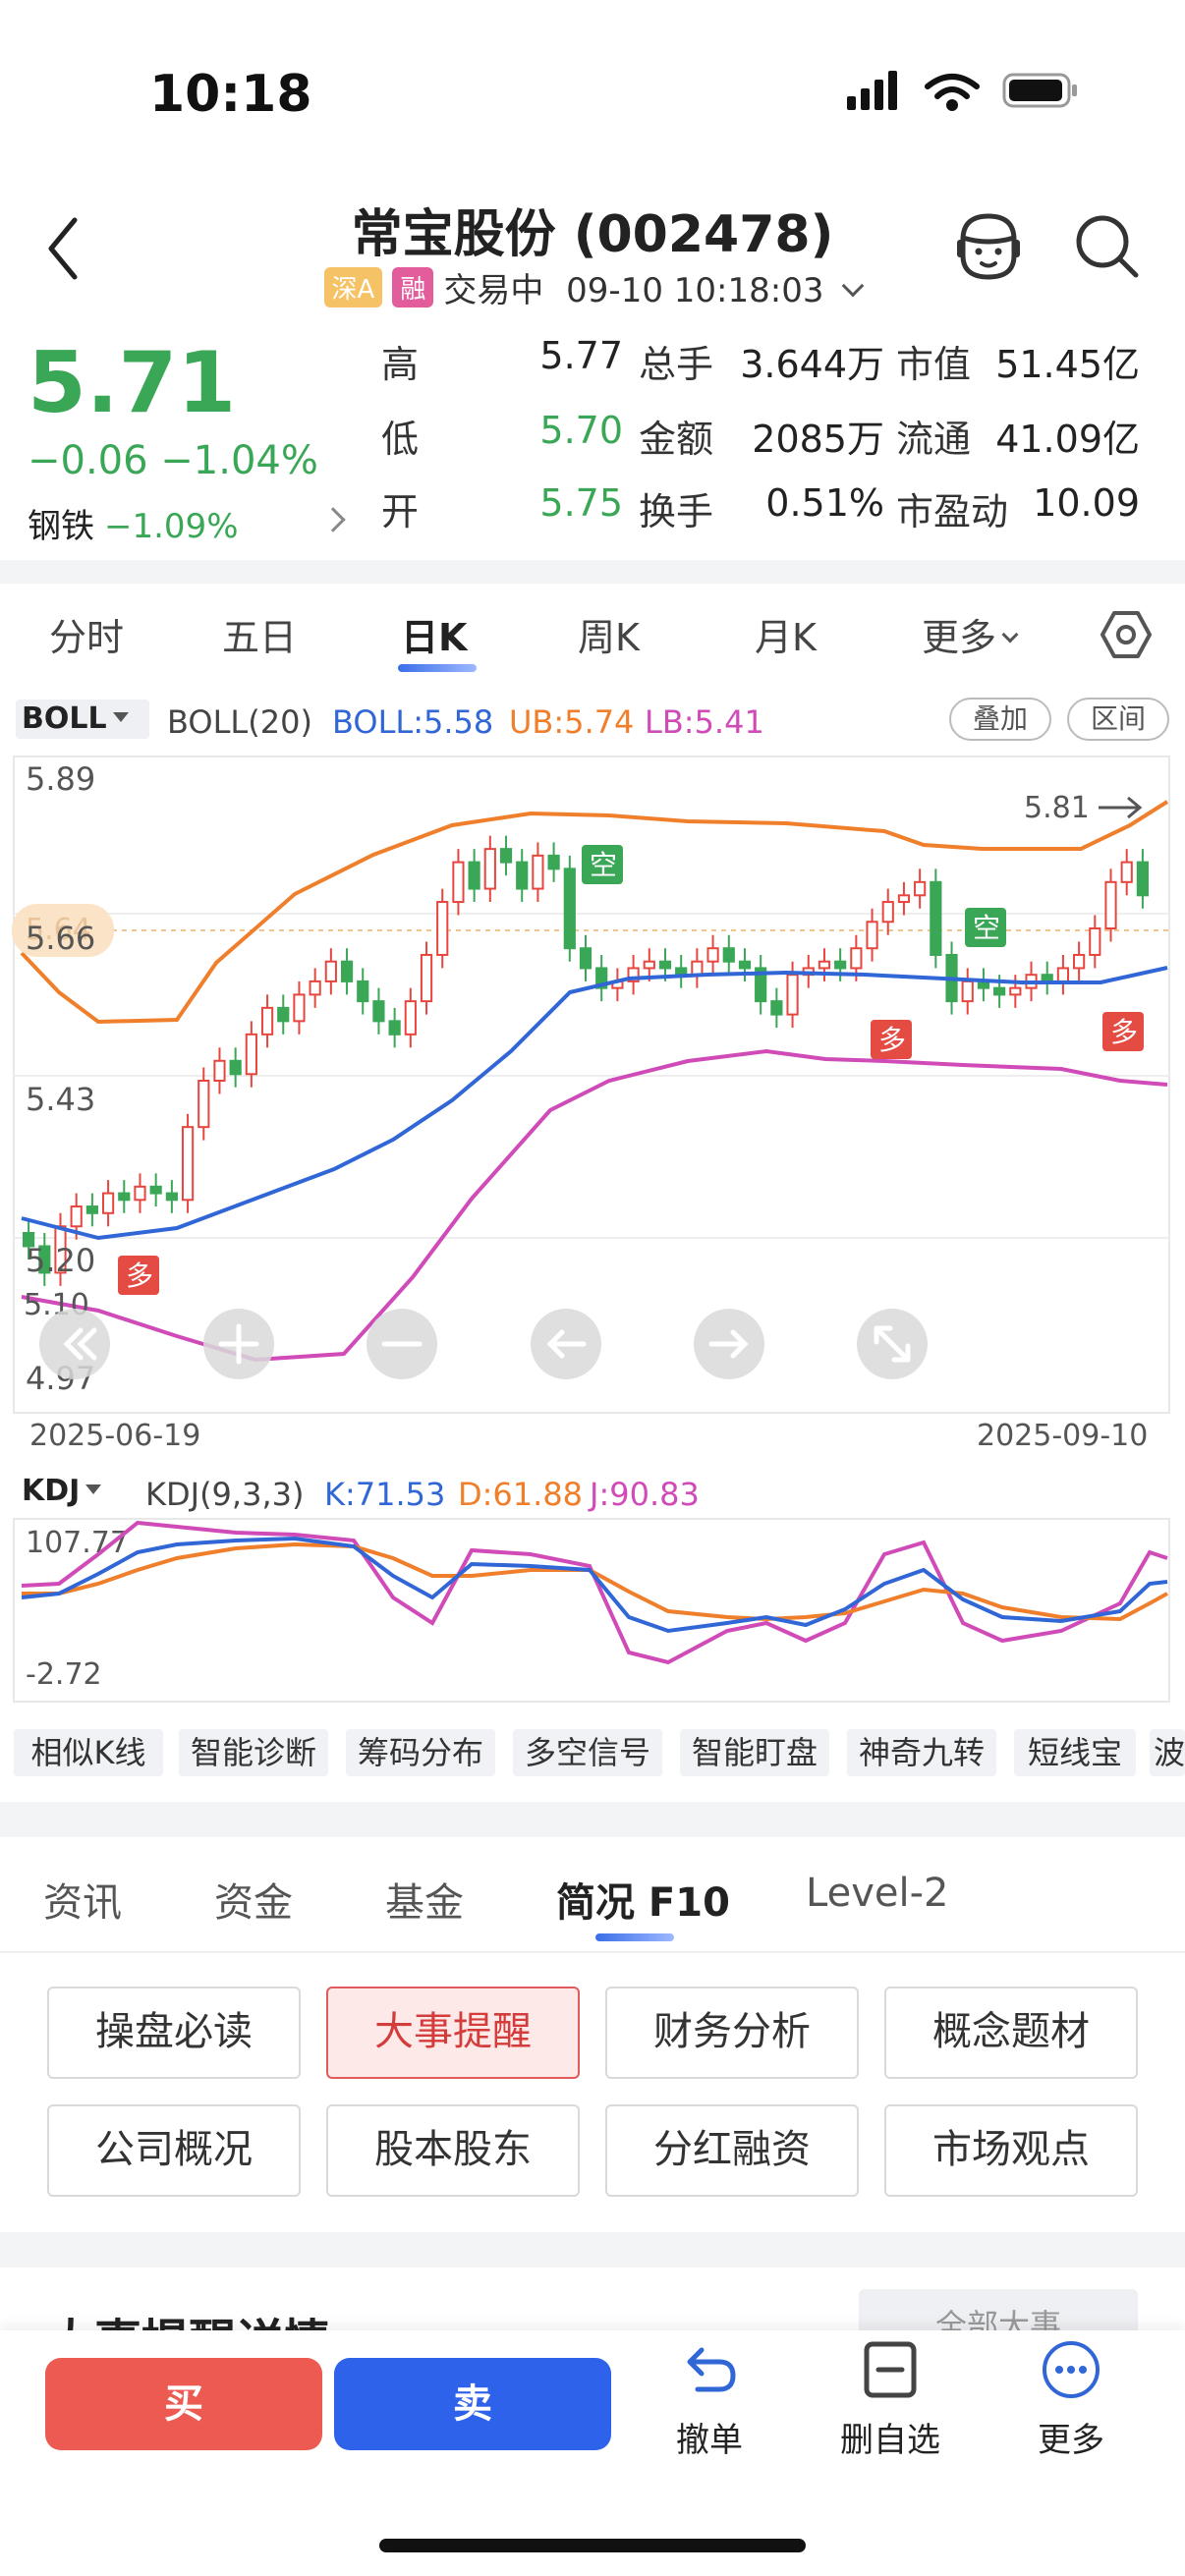 This screenshot has width=1185, height=2576. Describe the element at coordinates (453, 2150) in the screenshot. I see `btn-shareholders: 股本股东` at that location.